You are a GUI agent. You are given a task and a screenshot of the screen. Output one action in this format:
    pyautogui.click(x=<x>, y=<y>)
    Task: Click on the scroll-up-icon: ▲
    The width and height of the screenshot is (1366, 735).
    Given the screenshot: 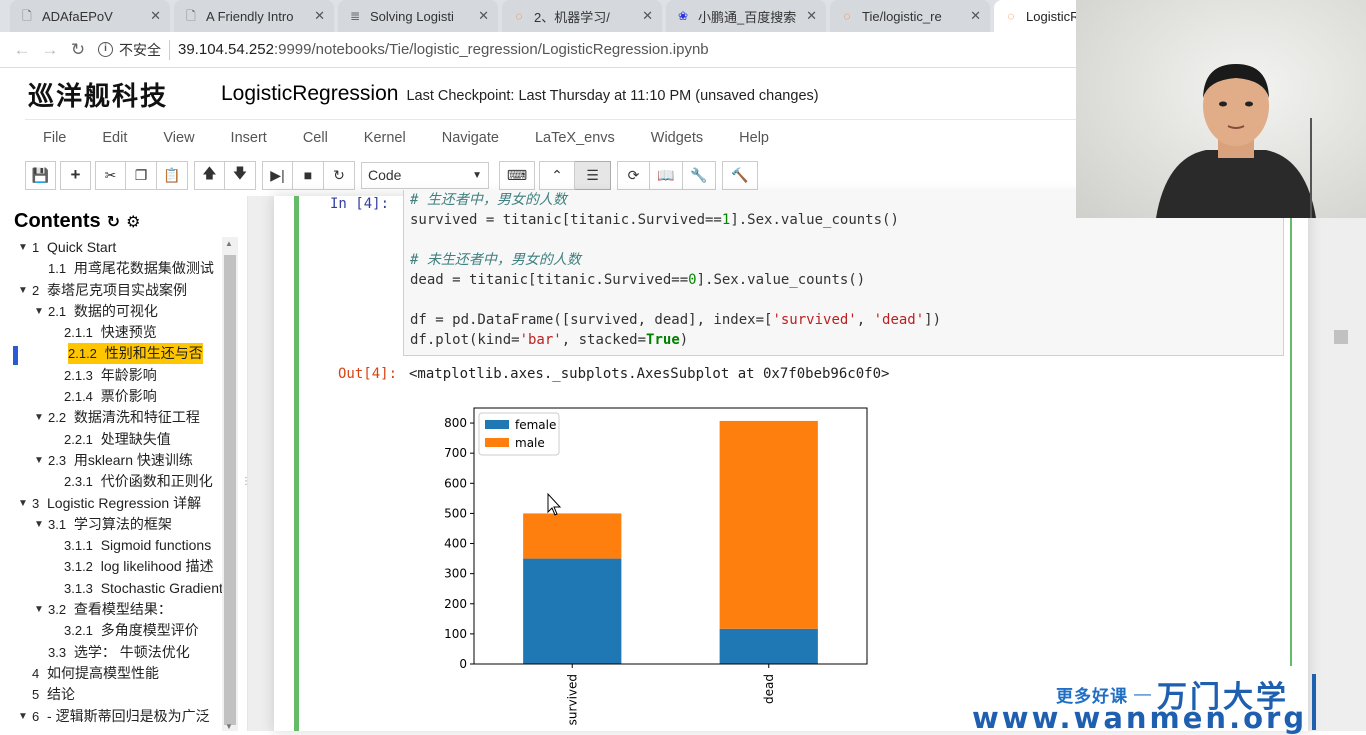 What is the action you would take?
    pyautogui.click(x=229, y=243)
    